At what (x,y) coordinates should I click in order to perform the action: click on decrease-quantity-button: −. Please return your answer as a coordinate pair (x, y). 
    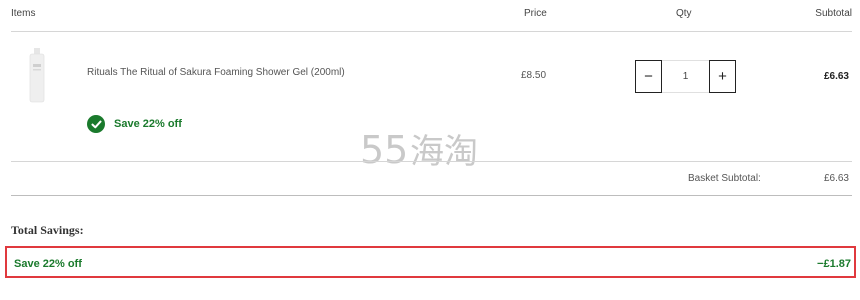
    Looking at the image, I should click on (648, 76).